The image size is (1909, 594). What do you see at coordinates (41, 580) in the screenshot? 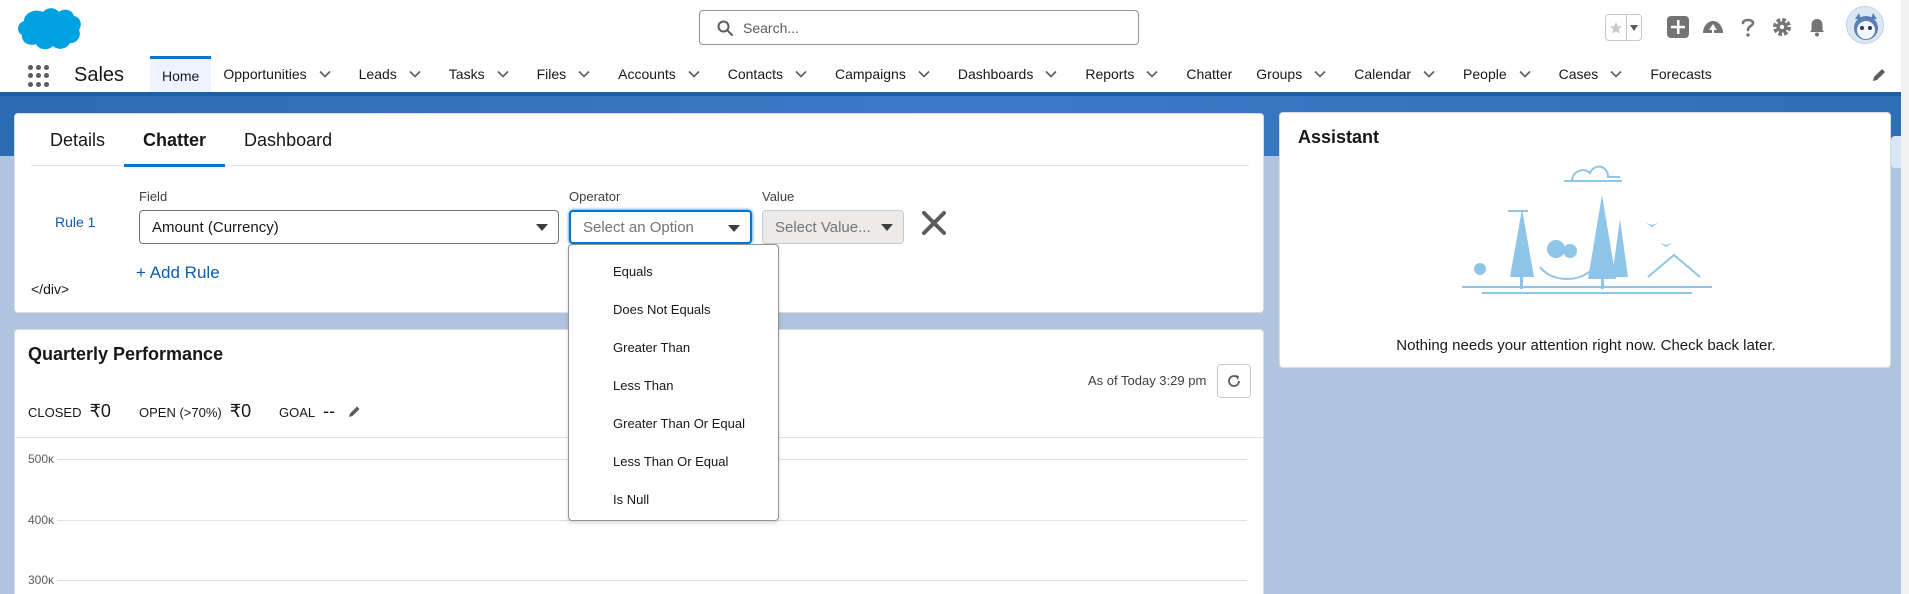
I see `y-axis-tick-label: 300ĸ` at bounding box center [41, 580].